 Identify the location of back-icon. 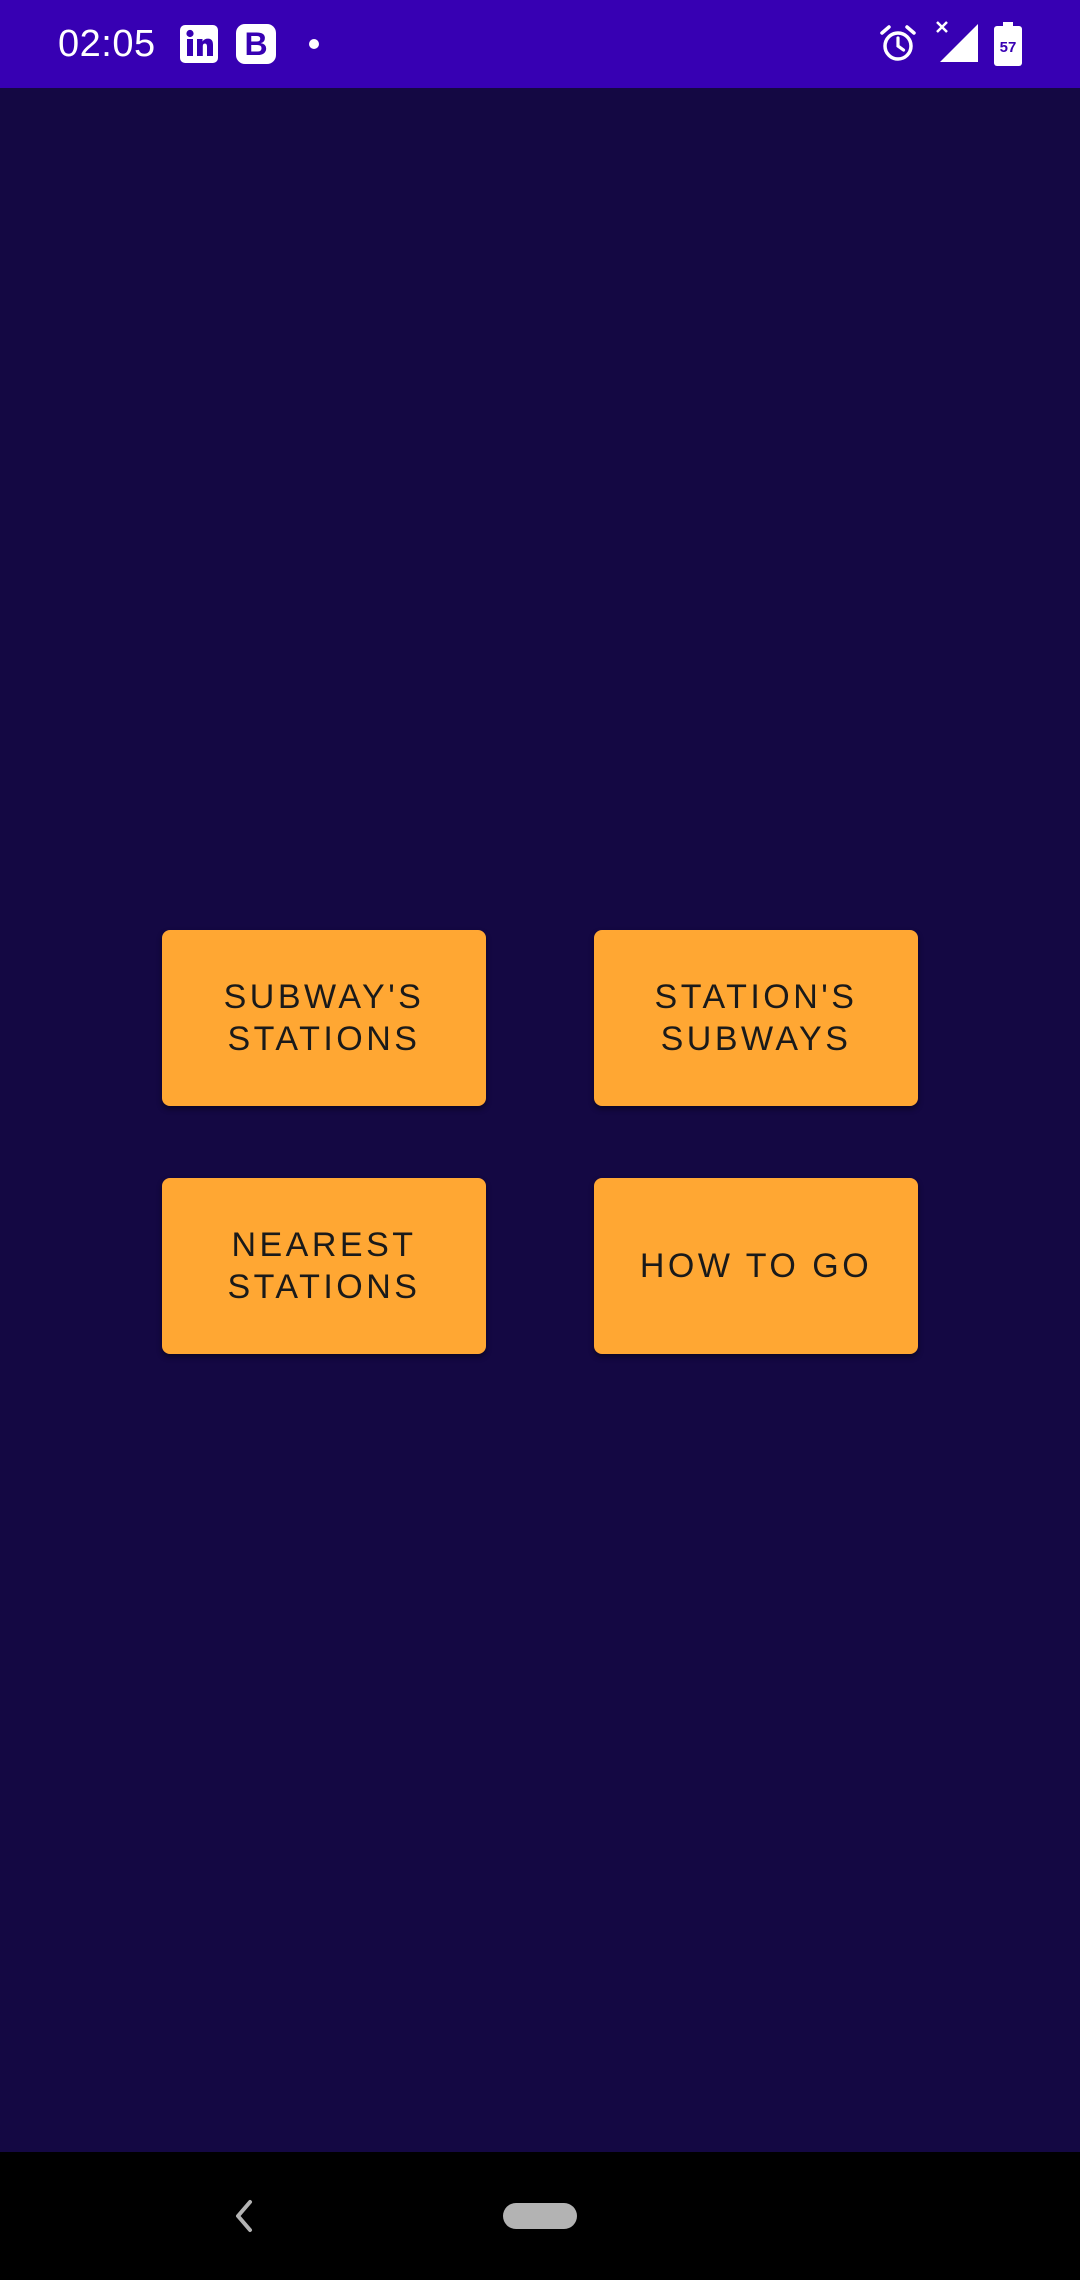
(244, 2216).